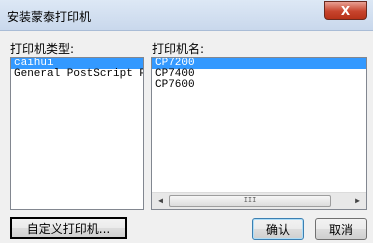 The width and height of the screenshot is (373, 243). I want to click on scroll-right-icon: ▶, so click(357, 201).